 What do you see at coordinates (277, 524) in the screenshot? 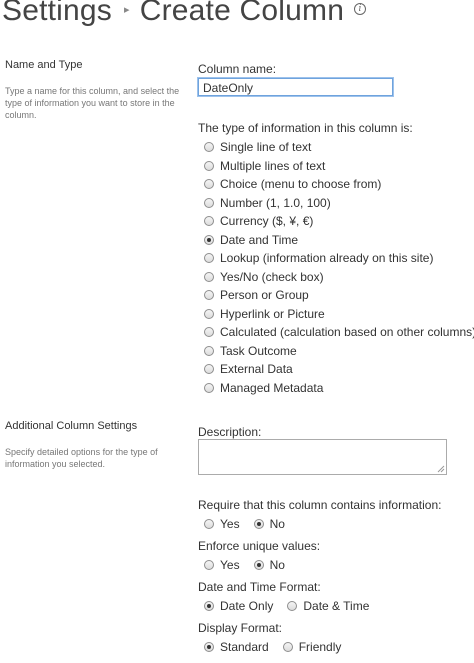
I see `require-no-label: No` at bounding box center [277, 524].